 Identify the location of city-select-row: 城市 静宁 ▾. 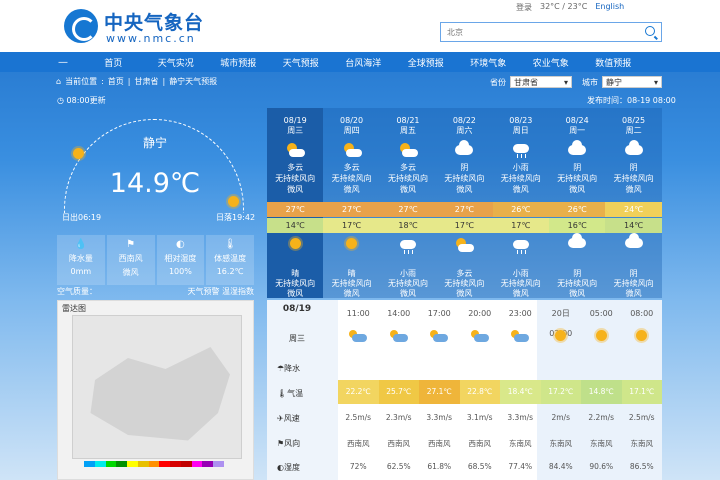
(622, 82).